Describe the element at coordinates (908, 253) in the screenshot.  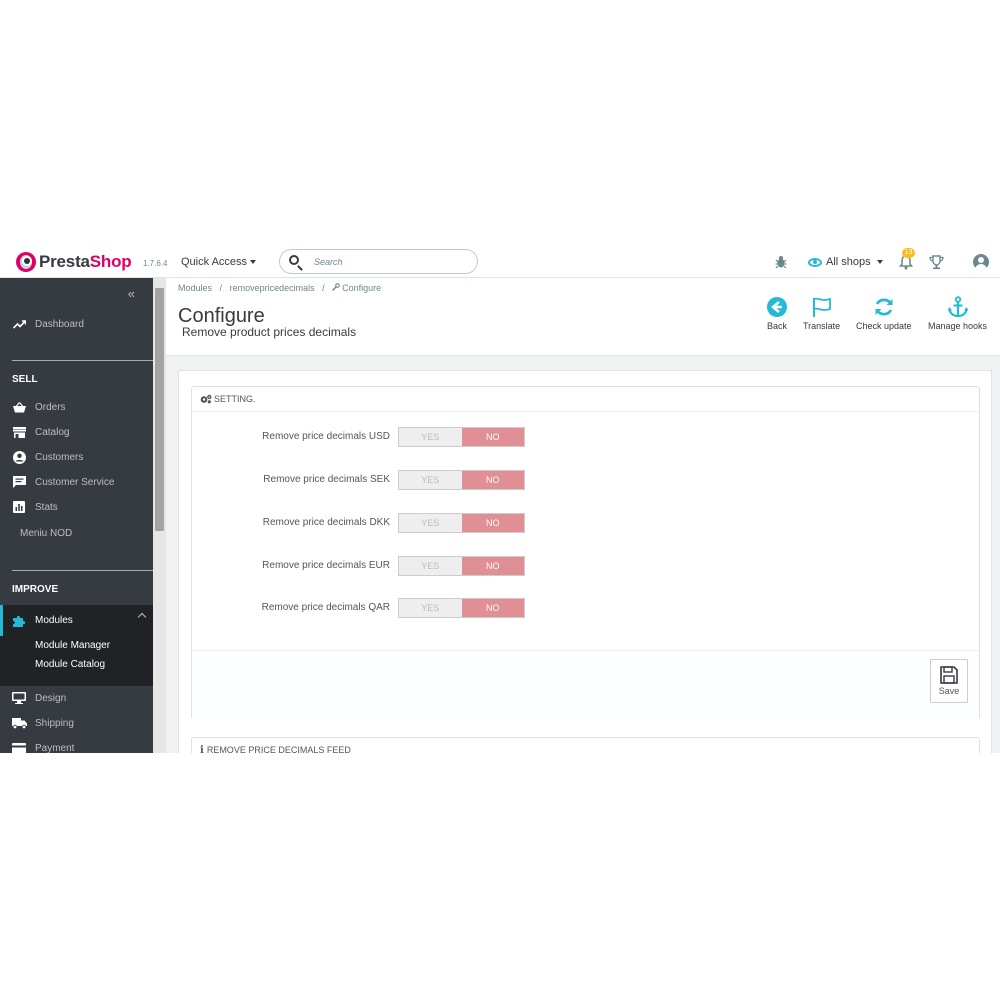
I see `notifications-badge: 13` at that location.